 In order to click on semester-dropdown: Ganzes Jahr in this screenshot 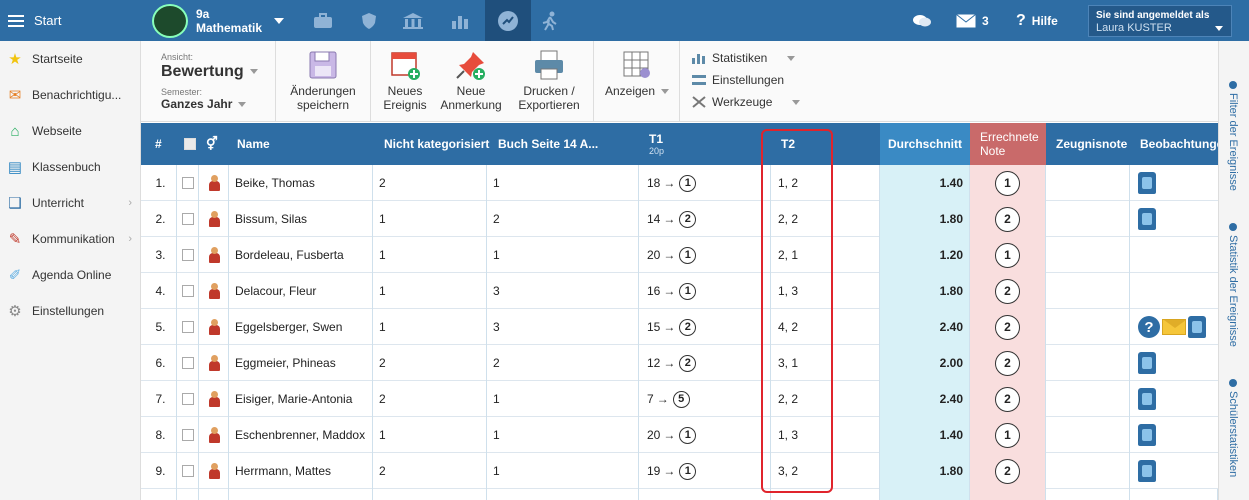, I will do `click(204, 104)`.